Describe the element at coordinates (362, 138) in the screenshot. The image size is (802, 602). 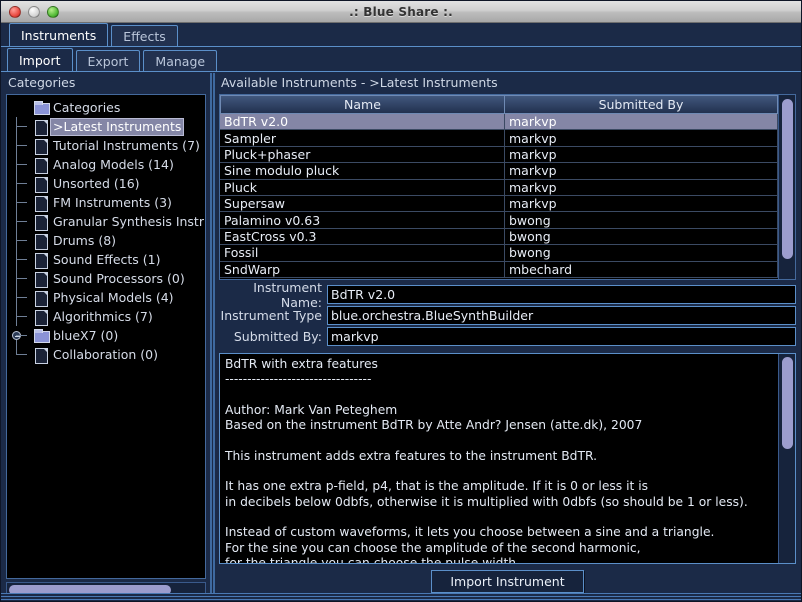
I see `cell-name: Sampler` at that location.